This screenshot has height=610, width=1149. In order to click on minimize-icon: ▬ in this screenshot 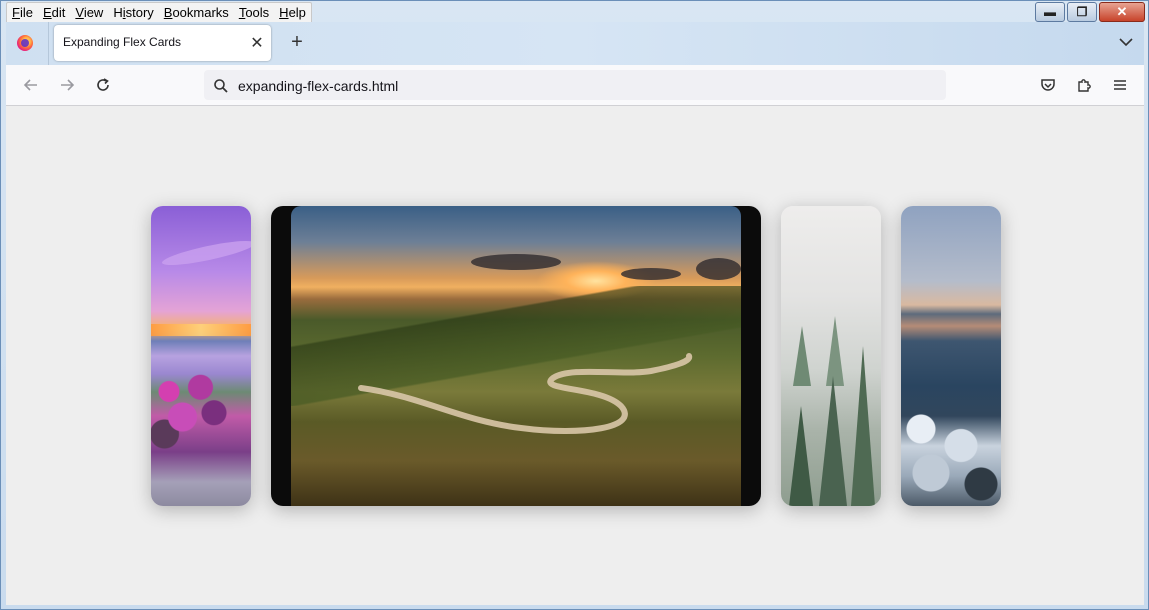, I will do `click(1050, 12)`.